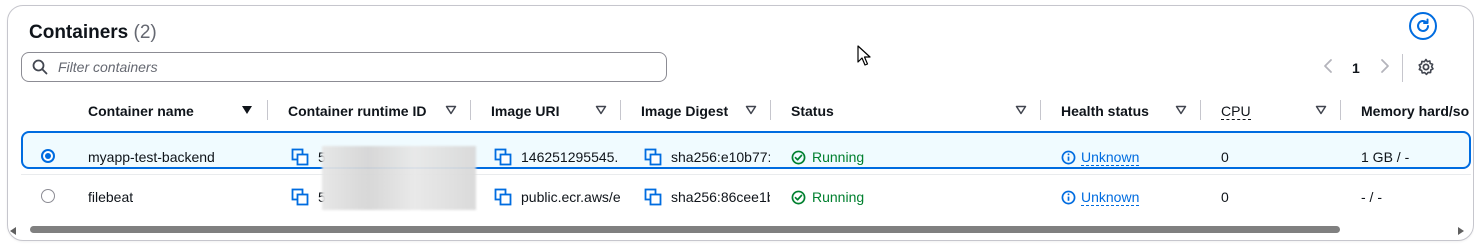 The height and width of the screenshot is (245, 1474). I want to click on image-digest-text: sha256:e10b77:, so click(720, 157).